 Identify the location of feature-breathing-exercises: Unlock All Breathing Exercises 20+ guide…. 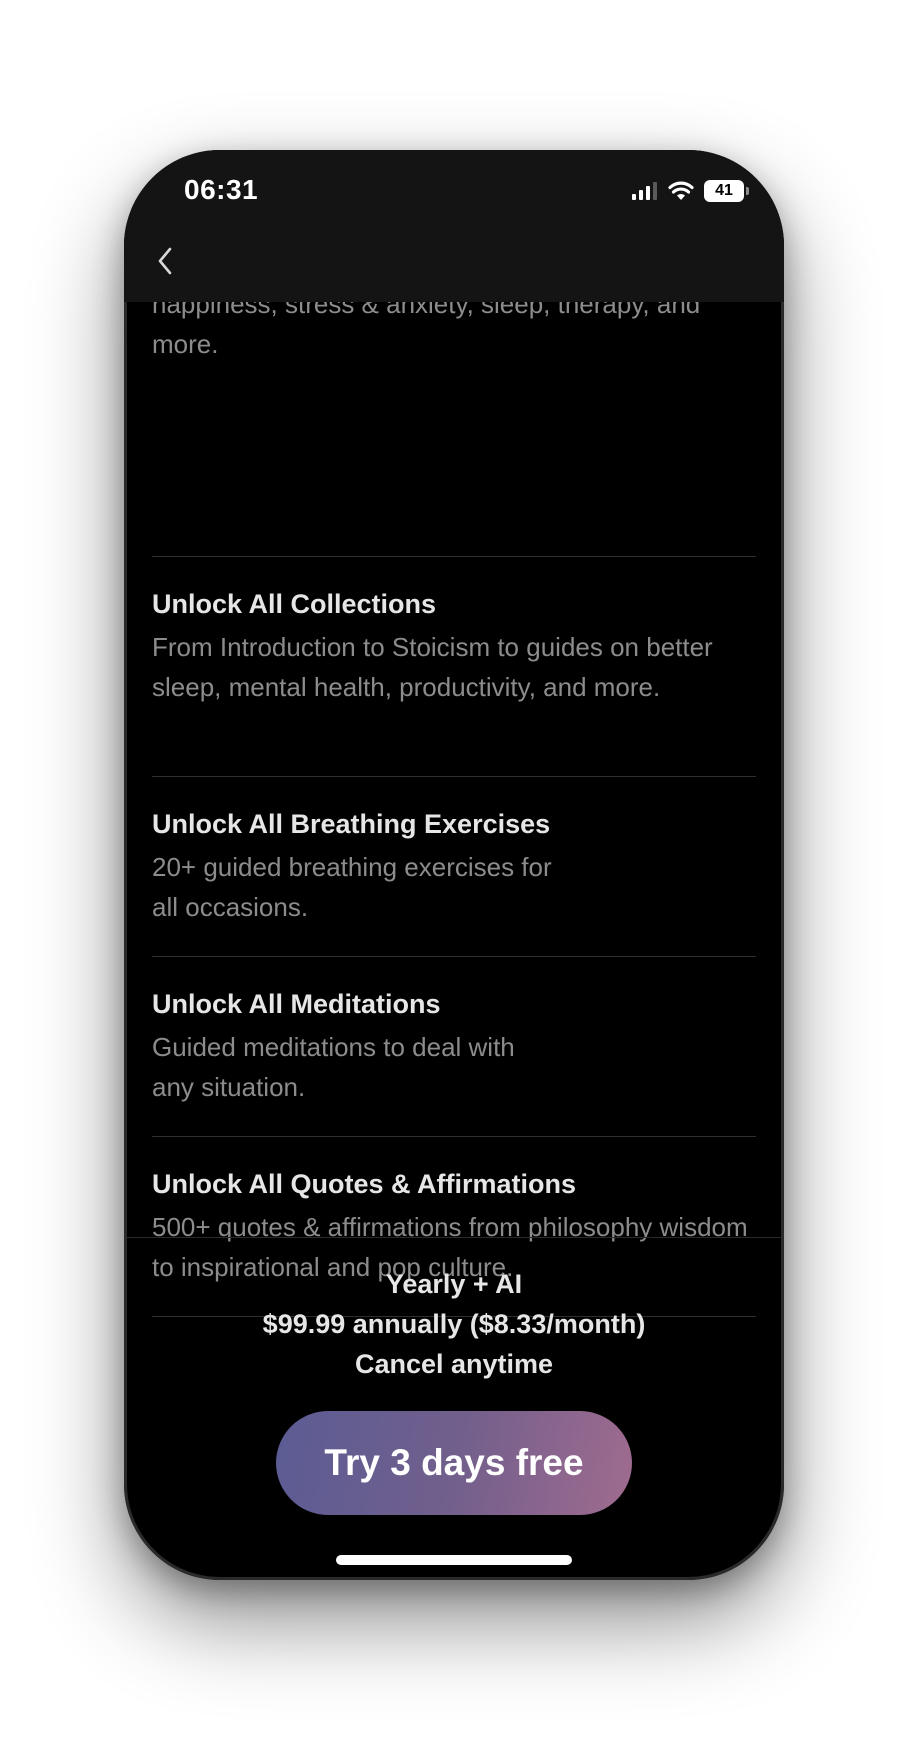
(457, 865).